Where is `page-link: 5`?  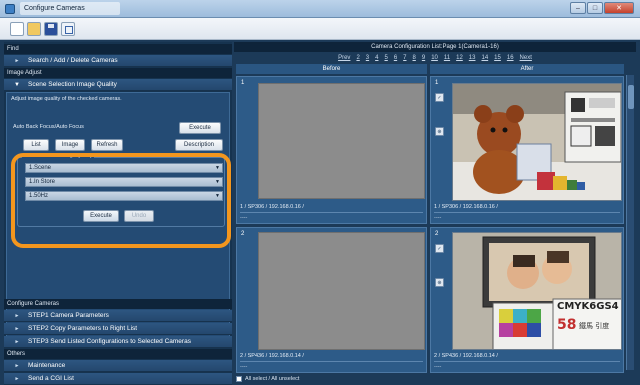
page-link: 5 is located at coordinates (385, 58).